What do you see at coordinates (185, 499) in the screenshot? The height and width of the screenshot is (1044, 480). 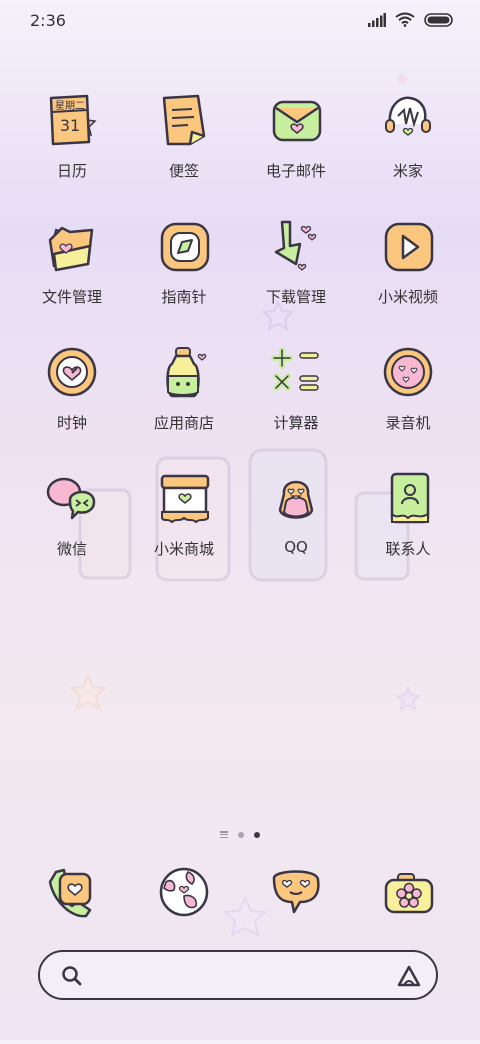 I see `shop-icon` at bounding box center [185, 499].